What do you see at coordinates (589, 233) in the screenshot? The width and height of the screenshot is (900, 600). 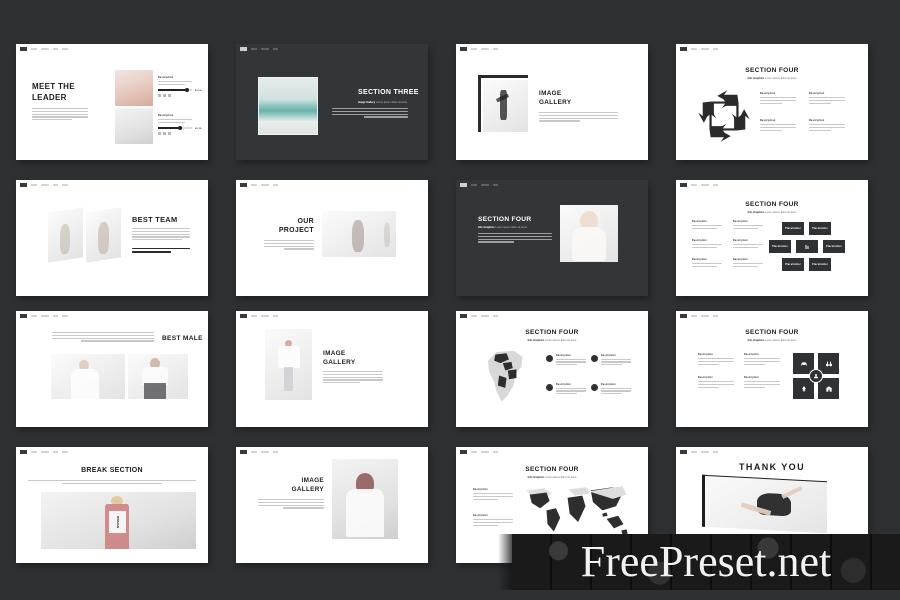 I see `portrait-photo` at bounding box center [589, 233].